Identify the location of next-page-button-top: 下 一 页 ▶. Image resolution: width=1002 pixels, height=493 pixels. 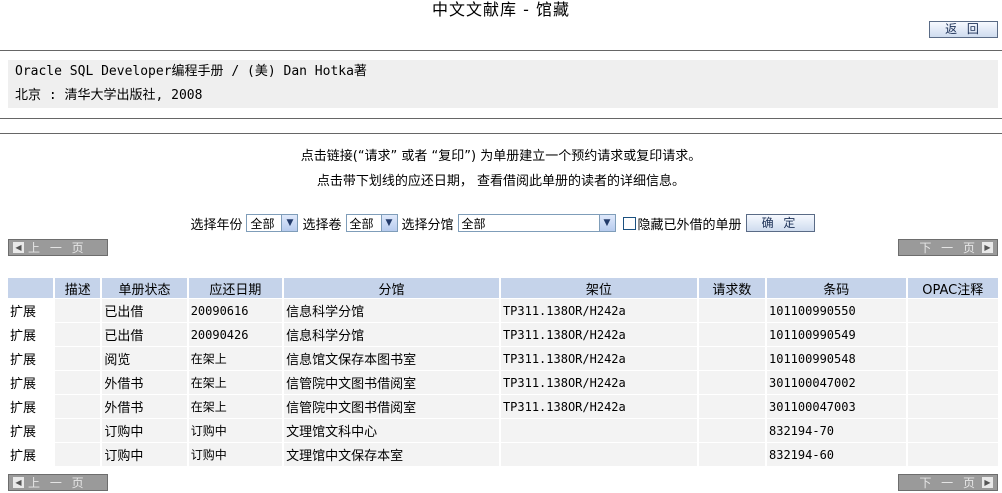
(948, 247).